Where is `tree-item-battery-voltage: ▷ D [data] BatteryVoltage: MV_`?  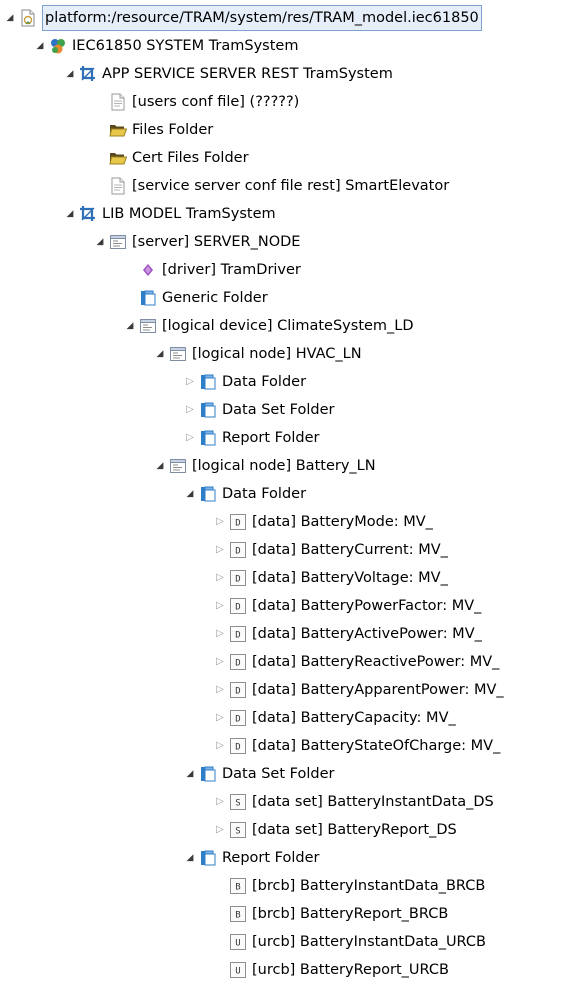
tree-item-battery-voltage: ▷ D [data] BatteryVoltage: MV_ is located at coordinates (287, 578).